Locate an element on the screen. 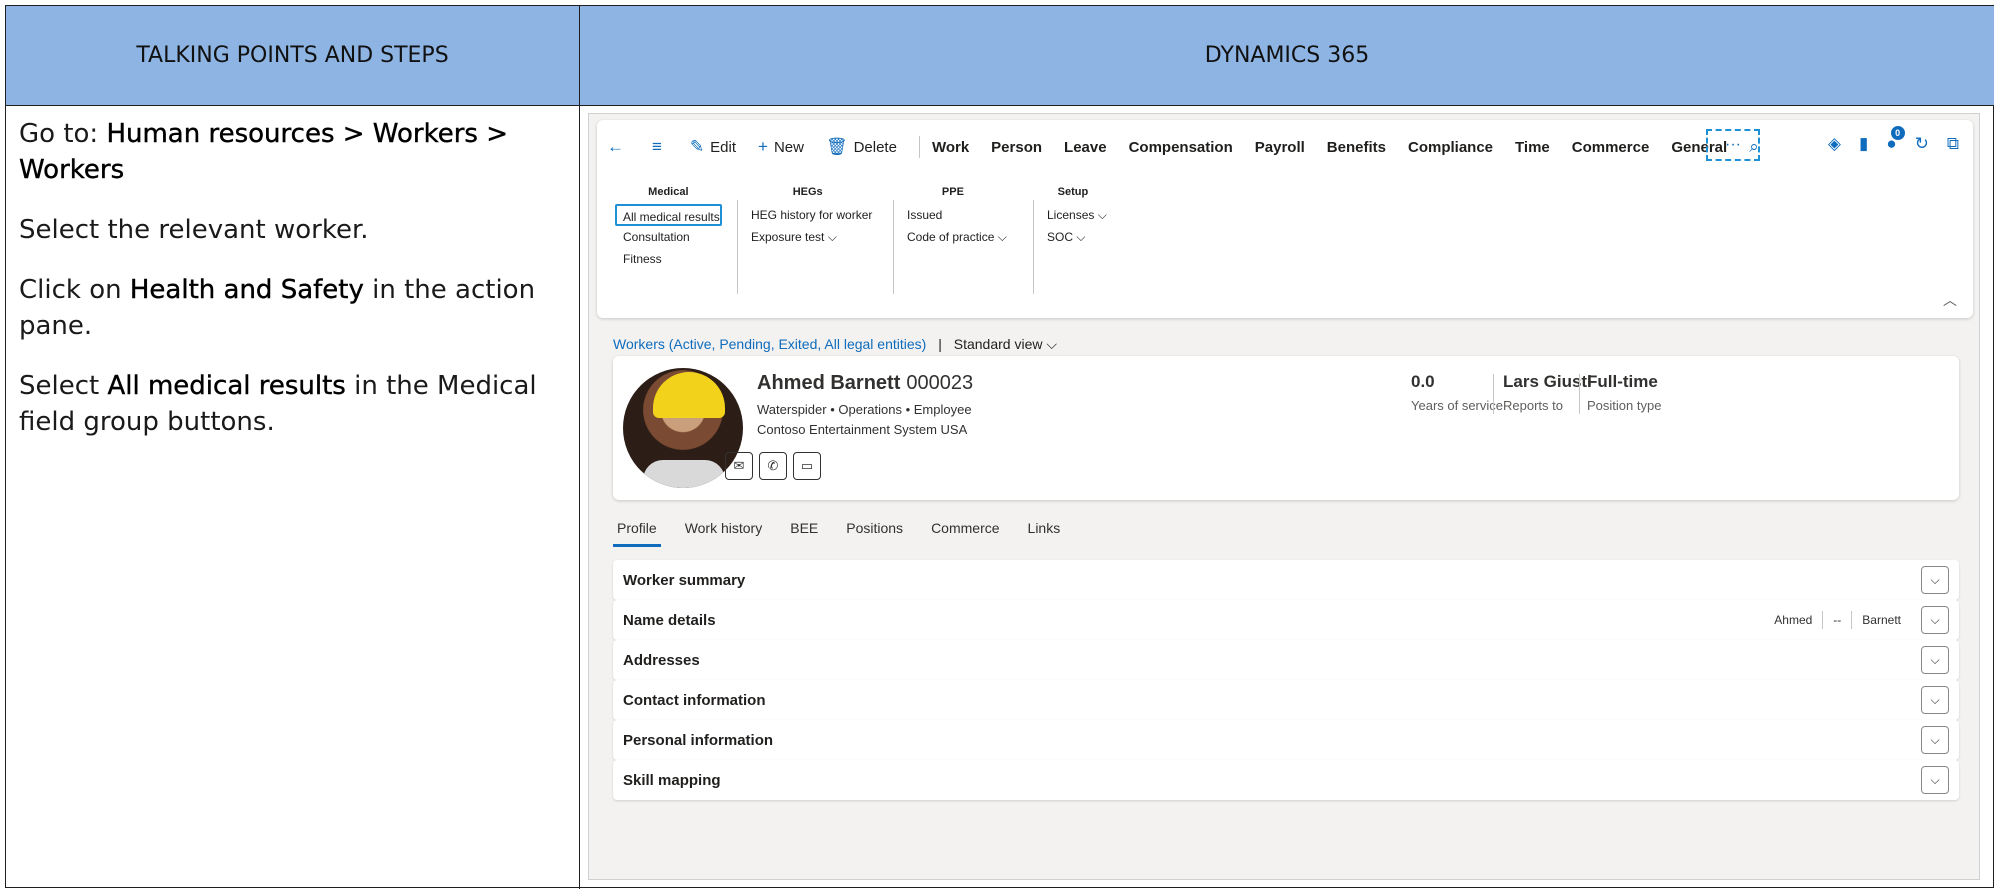 The image size is (1999, 889). phone-button: ✆ is located at coordinates (773, 466).